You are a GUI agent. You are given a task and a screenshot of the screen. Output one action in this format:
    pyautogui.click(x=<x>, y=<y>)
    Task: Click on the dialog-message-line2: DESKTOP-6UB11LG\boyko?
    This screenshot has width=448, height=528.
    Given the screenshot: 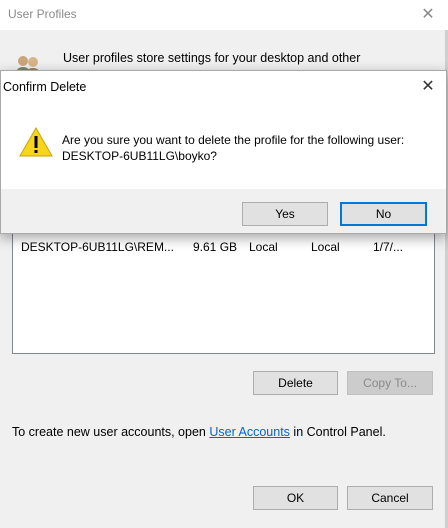 What is the action you would take?
    pyautogui.click(x=139, y=156)
    